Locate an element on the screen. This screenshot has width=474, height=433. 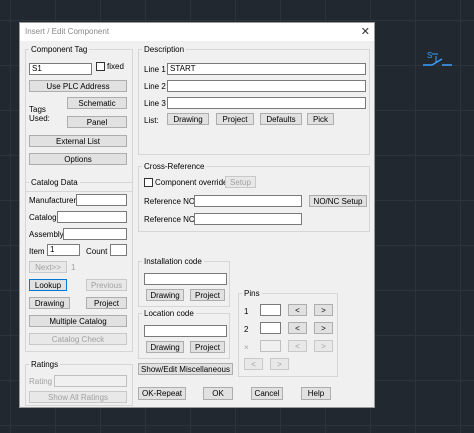
ok-button: OK is located at coordinates (218, 393).